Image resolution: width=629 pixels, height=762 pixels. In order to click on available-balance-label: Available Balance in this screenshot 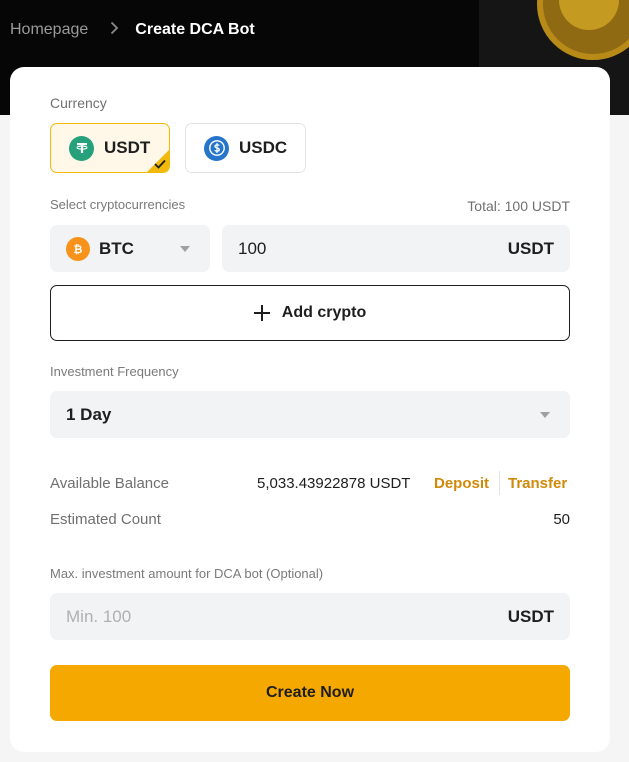, I will do `click(109, 483)`.